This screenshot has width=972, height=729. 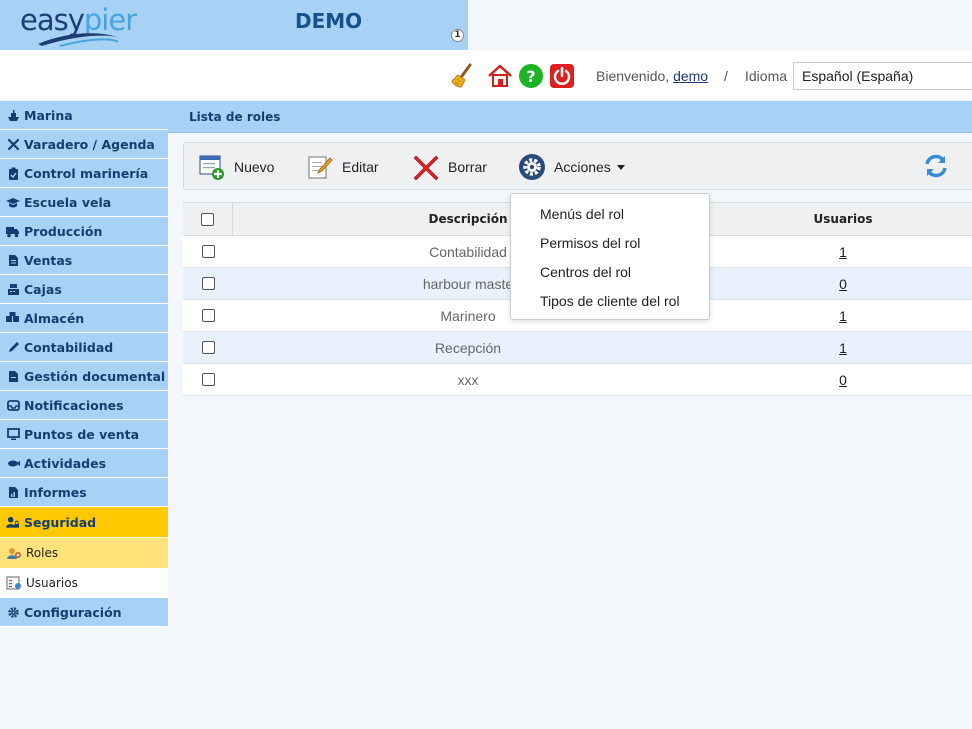 I want to click on chevron-down-icon, so click(x=620, y=167).